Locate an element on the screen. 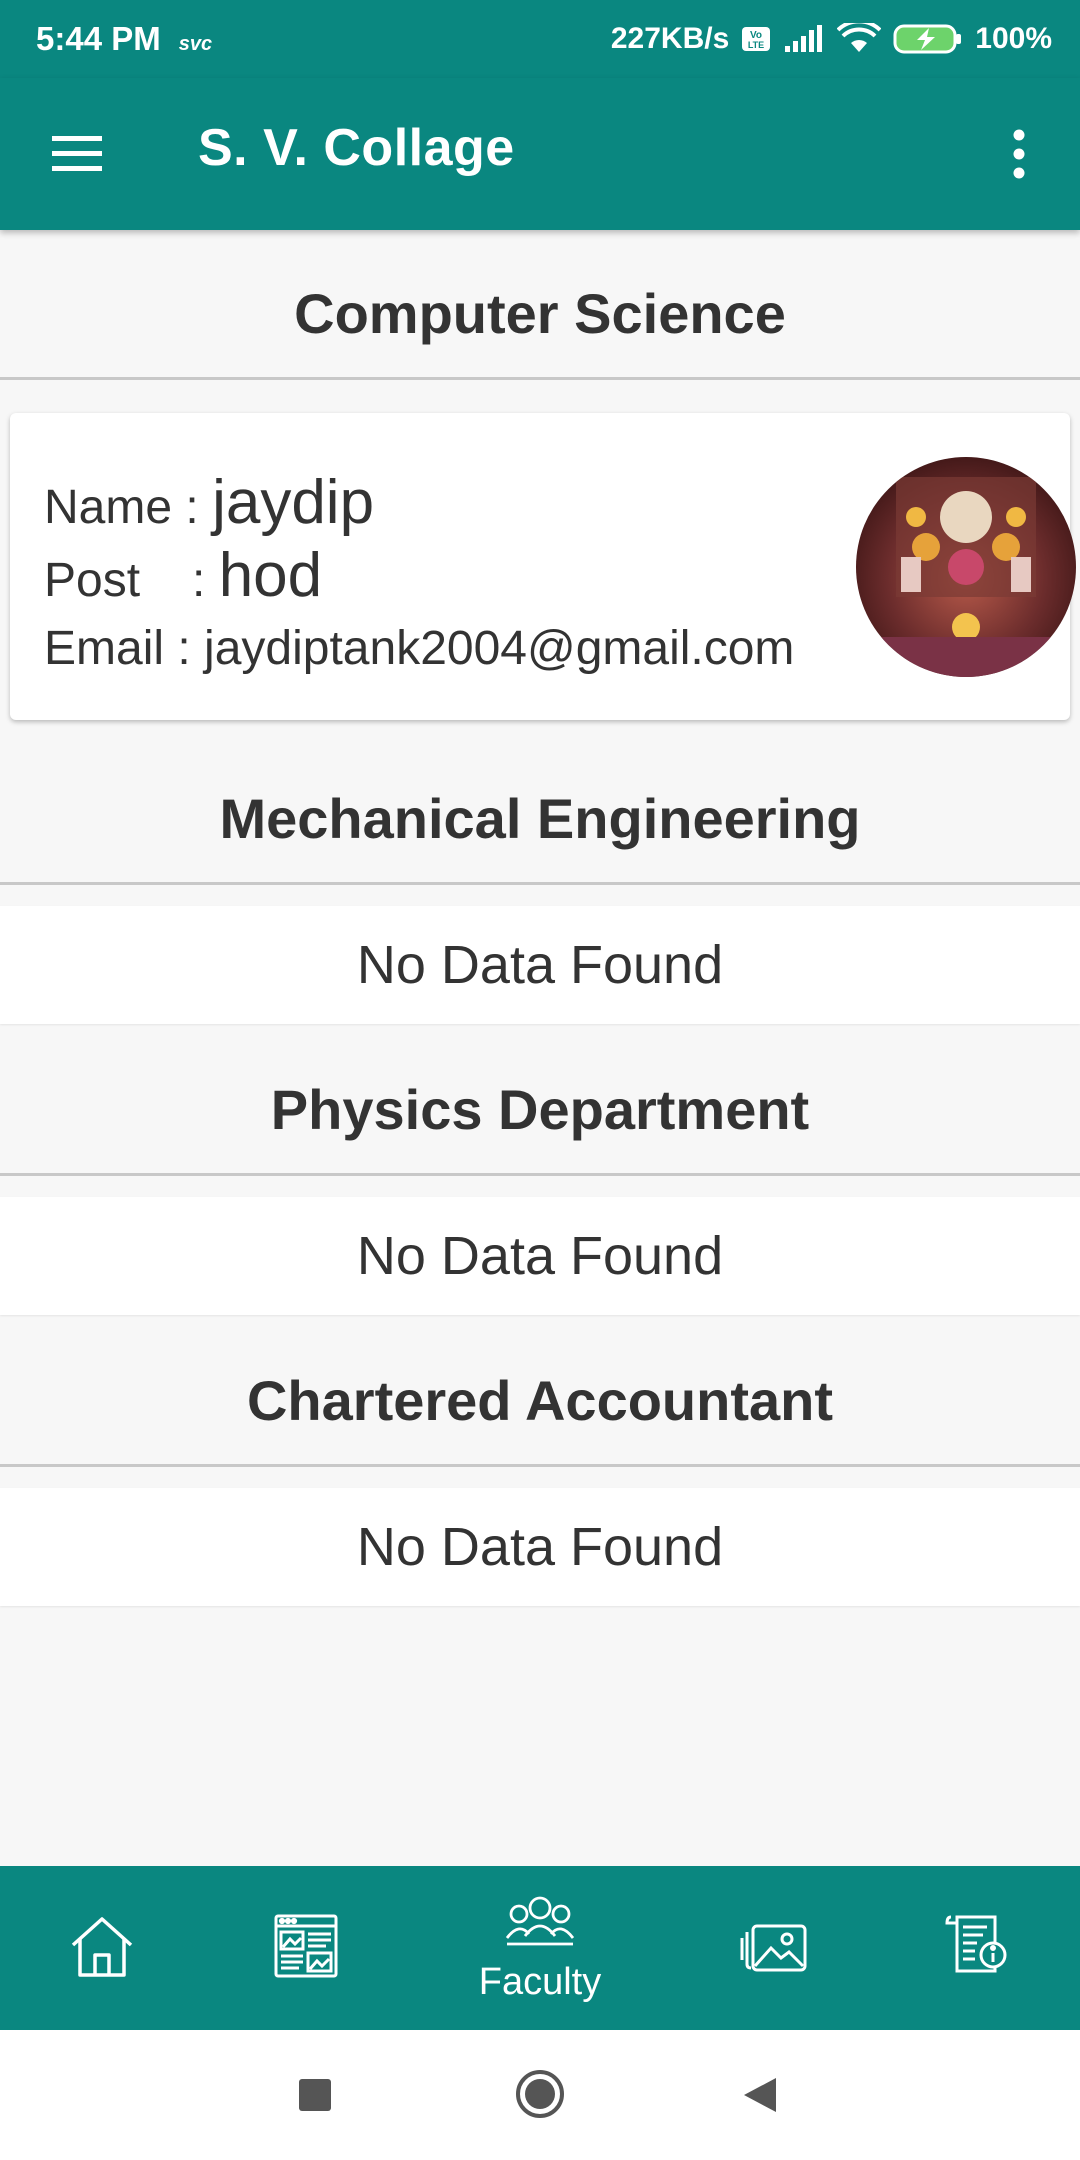 Image resolution: width=1080 pixels, height=2160 pixels. faculty-post-row: Post: hod is located at coordinates (419, 578).